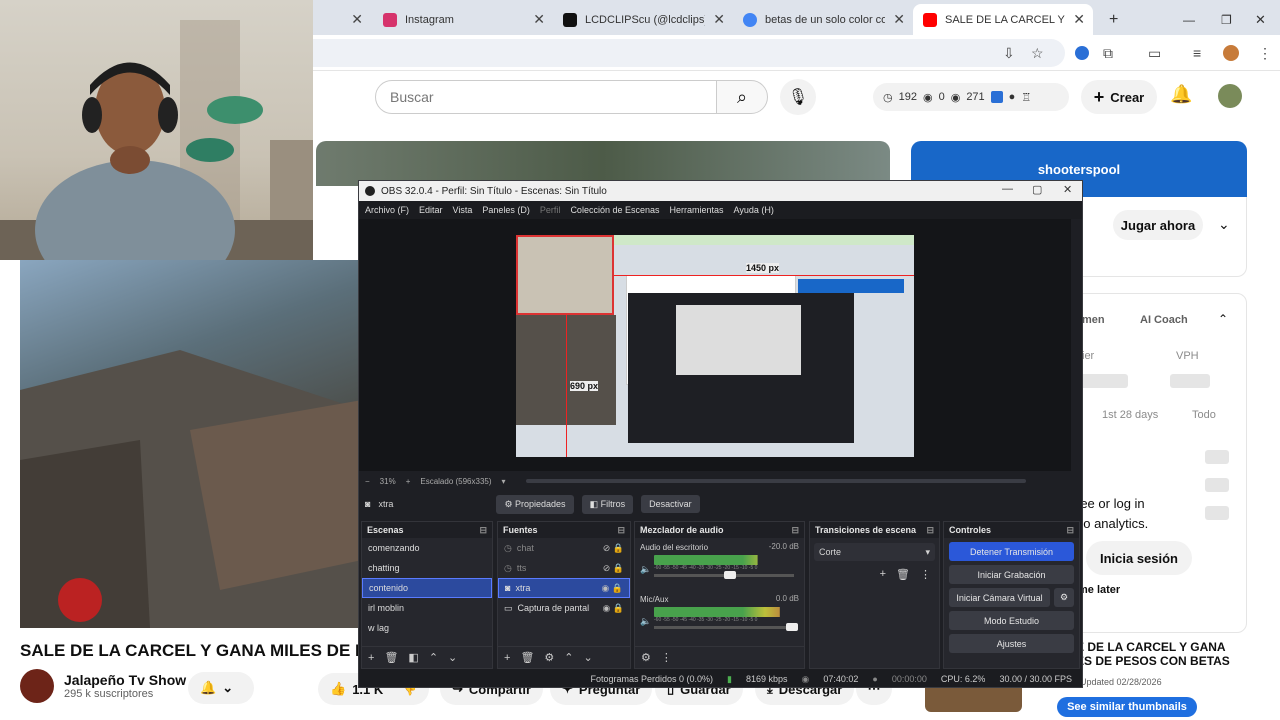 Image resolution: width=1280 pixels, height=720 pixels. I want to click on login-button: Inicia sesión, so click(1139, 558).